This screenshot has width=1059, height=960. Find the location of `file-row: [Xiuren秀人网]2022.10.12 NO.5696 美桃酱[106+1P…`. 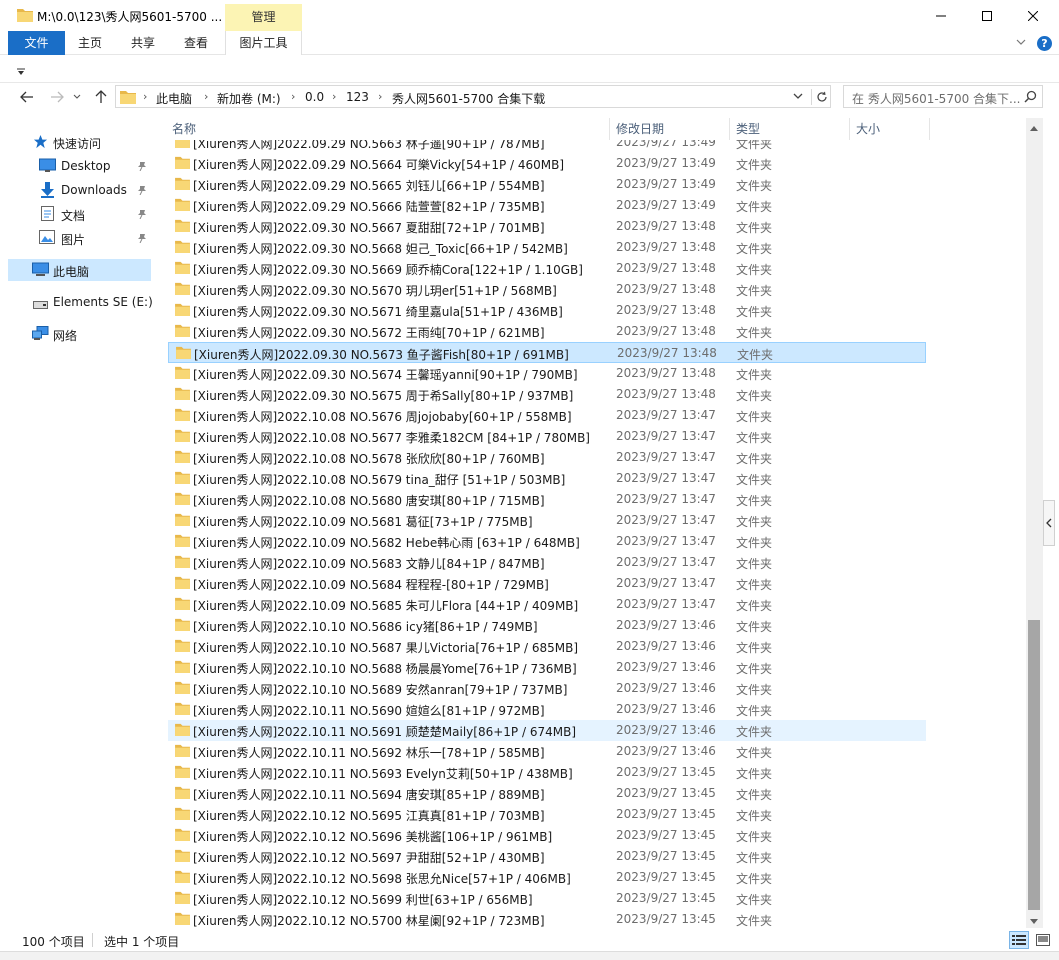

file-row: [Xiuren秀人网]2022.10.12 NO.5696 美桃酱[106+1P… is located at coordinates (547, 835).